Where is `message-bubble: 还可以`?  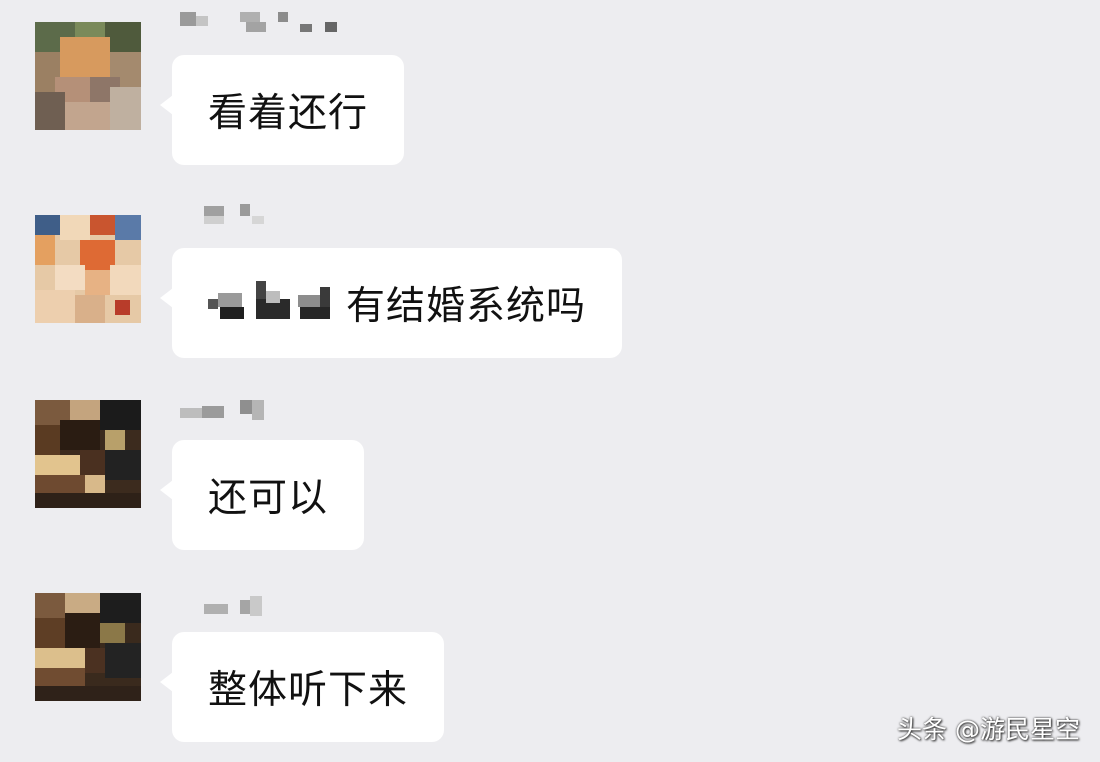
message-bubble: 还可以 is located at coordinates (262, 495).